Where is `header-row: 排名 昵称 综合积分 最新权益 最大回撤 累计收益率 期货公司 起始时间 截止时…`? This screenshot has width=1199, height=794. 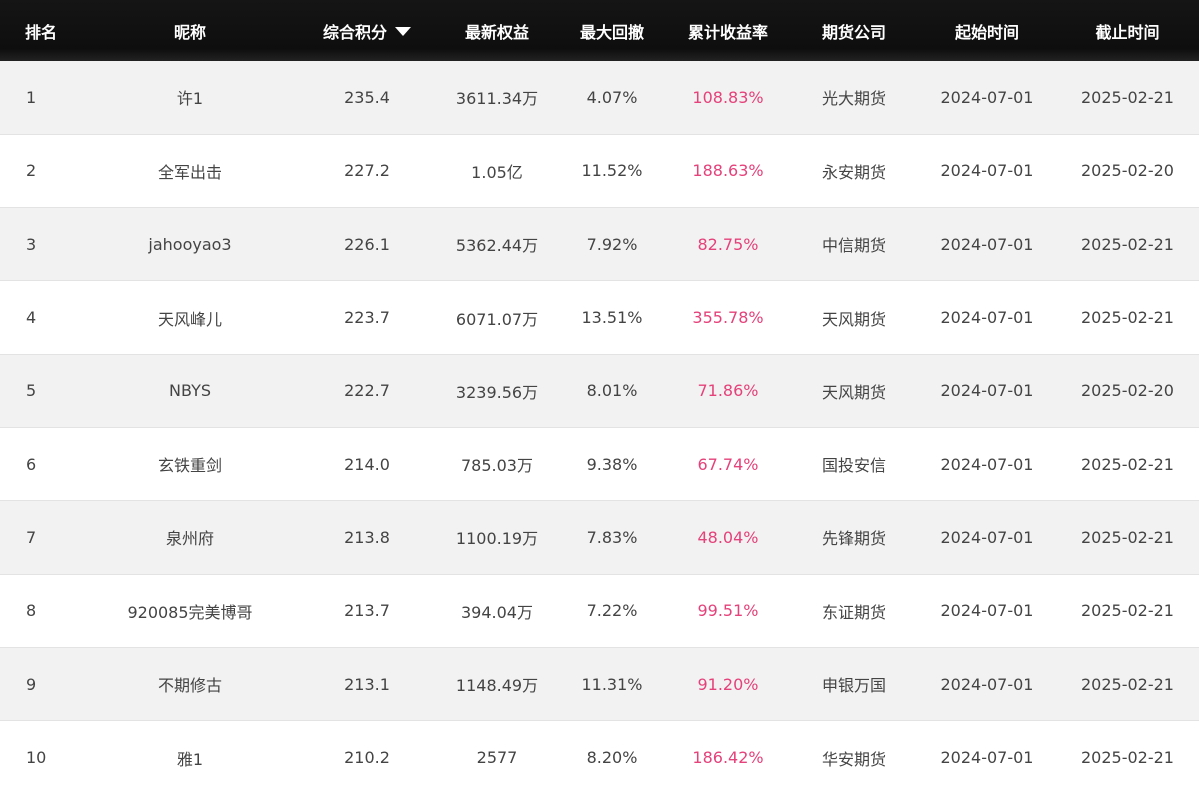
header-row: 排名 昵称 综合积分 最新权益 最大回撤 累计收益率 期货公司 起始时间 截止时… is located at coordinates (599, 30).